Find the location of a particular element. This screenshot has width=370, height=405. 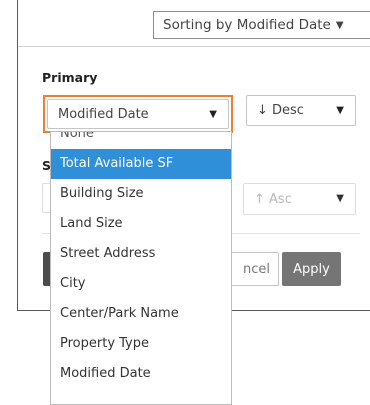

dropdown-option-property-type: Property Type is located at coordinates (141, 344).